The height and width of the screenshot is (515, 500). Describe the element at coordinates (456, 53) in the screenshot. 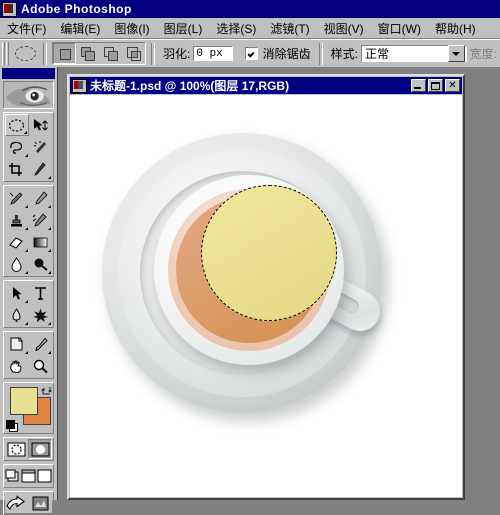

I see `chevron-down-icon` at that location.